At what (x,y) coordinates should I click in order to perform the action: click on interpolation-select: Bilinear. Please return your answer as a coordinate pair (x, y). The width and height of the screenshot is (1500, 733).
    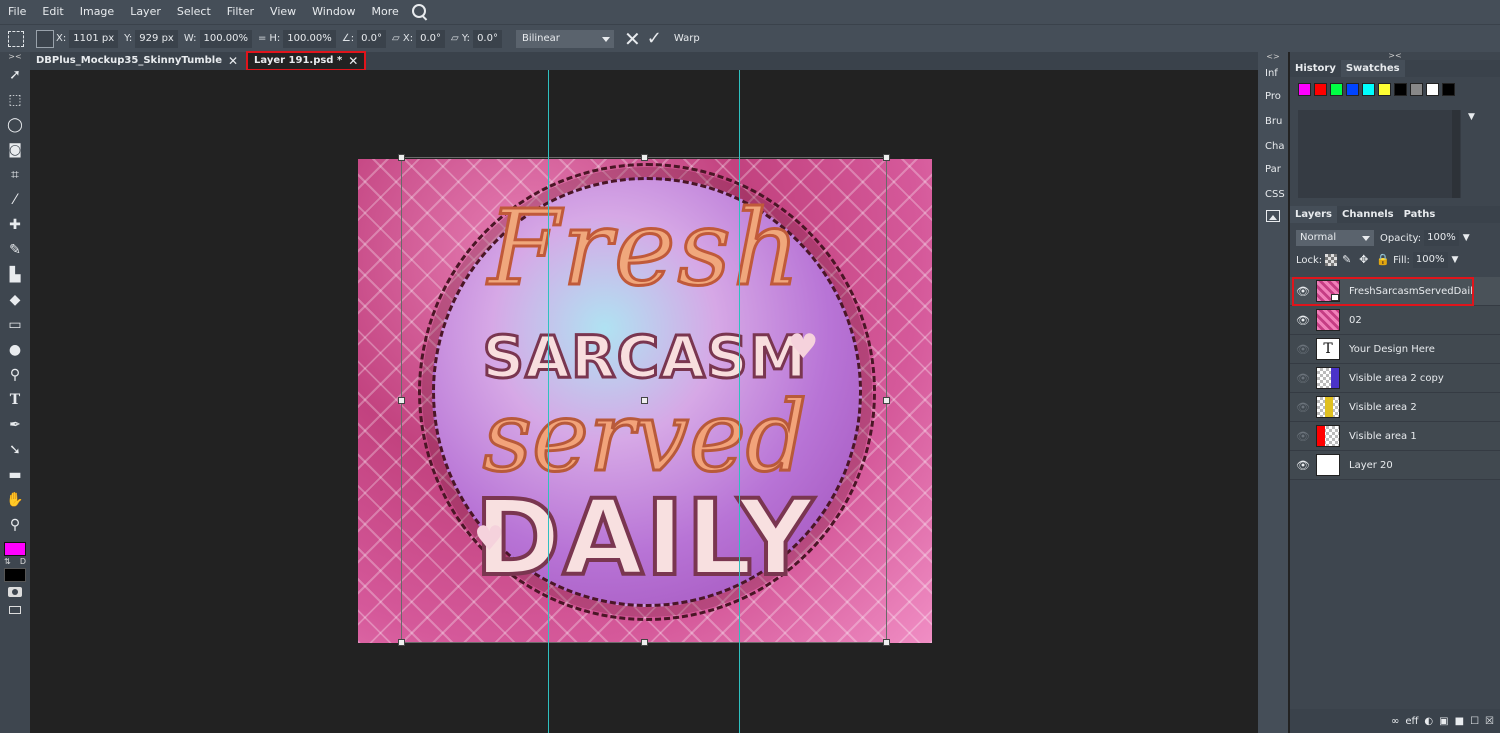
    Looking at the image, I should click on (564, 38).